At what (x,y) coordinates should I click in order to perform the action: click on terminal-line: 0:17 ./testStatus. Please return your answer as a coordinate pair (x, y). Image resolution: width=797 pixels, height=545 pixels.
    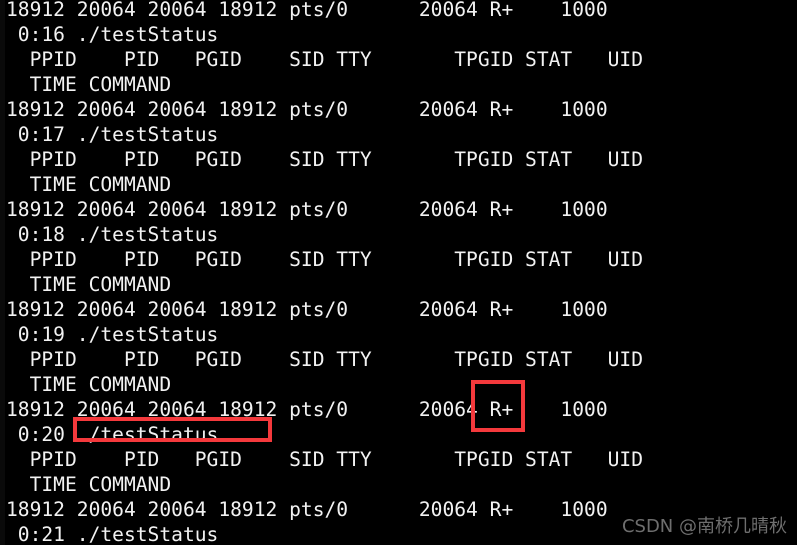
    Looking at the image, I should click on (112, 134).